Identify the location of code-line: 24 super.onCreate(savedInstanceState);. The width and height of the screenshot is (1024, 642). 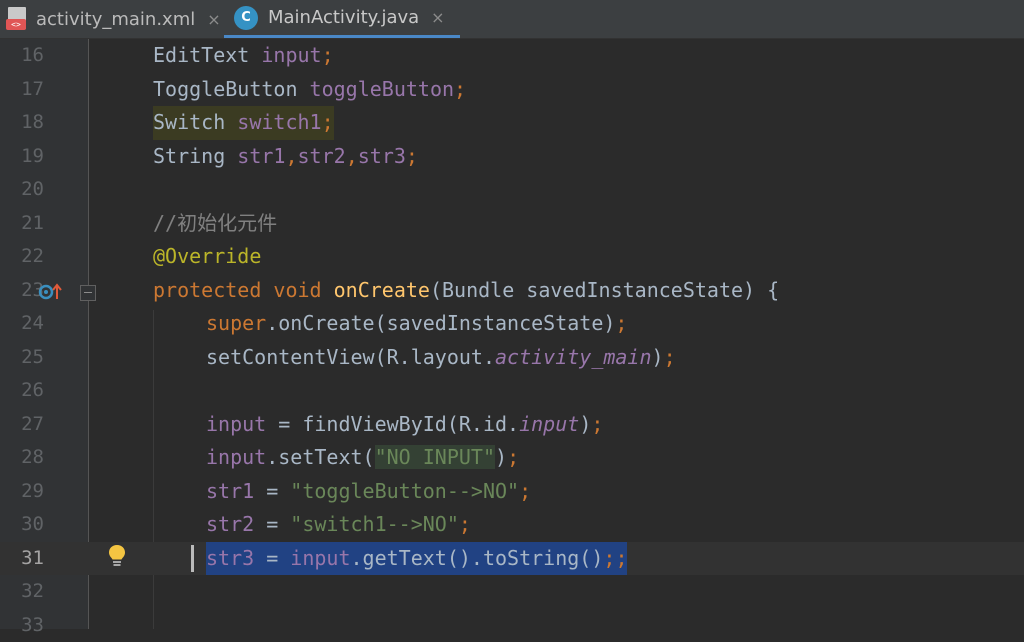
(512, 324).